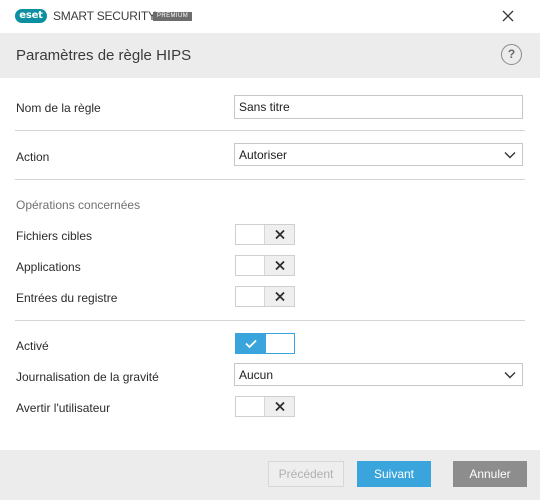  I want to click on target-files-toggle, so click(265, 234).